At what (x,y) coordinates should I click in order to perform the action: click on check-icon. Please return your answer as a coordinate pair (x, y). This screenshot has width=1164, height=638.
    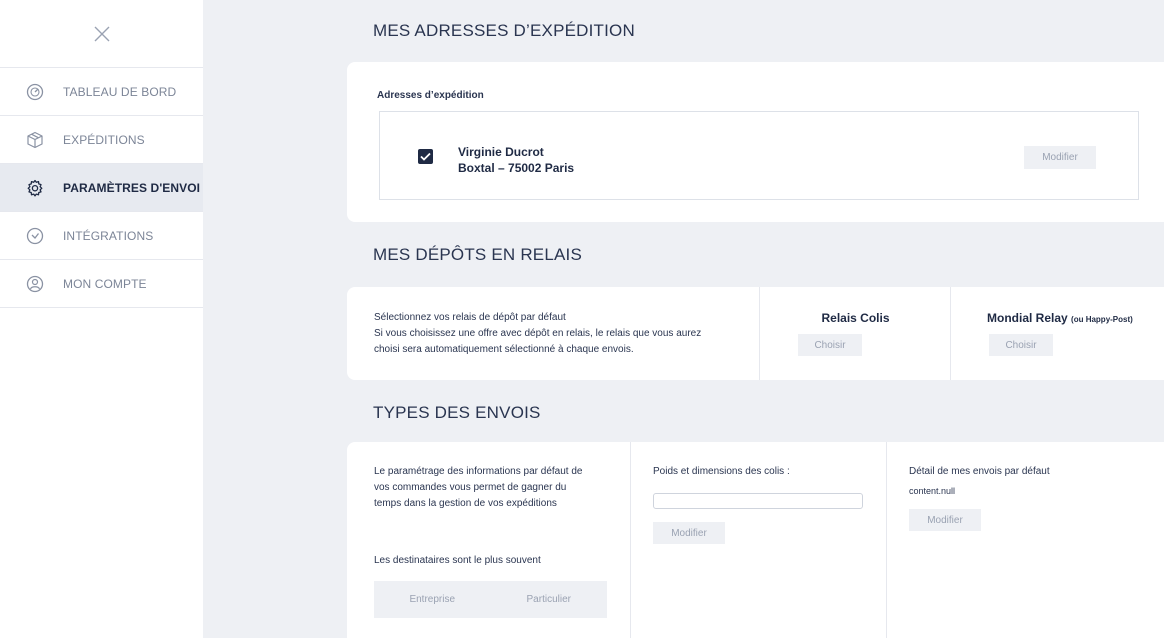
    Looking at the image, I should click on (425, 156).